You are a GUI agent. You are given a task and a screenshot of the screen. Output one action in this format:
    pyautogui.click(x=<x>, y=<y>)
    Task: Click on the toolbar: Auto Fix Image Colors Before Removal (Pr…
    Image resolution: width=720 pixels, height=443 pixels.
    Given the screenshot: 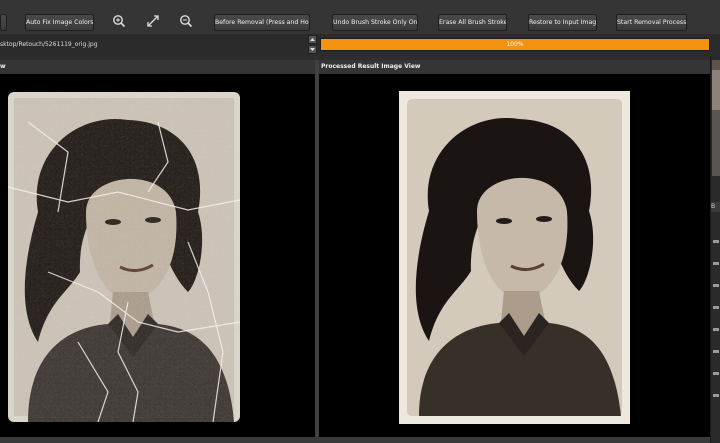 What is the action you would take?
    pyautogui.click(x=360, y=17)
    